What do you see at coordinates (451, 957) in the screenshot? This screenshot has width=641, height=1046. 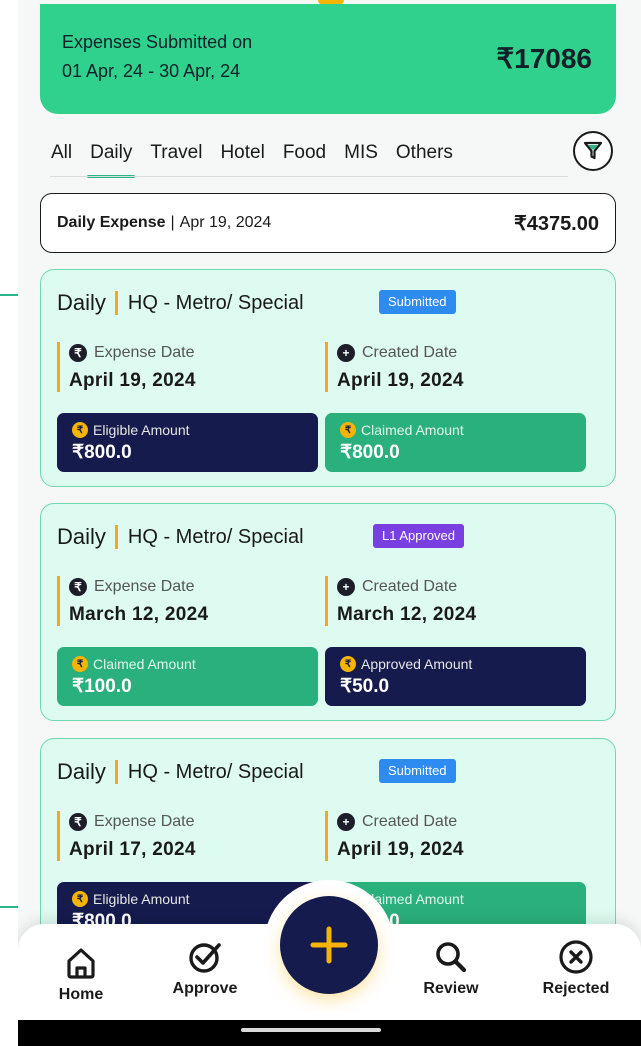 I see `search-icon` at bounding box center [451, 957].